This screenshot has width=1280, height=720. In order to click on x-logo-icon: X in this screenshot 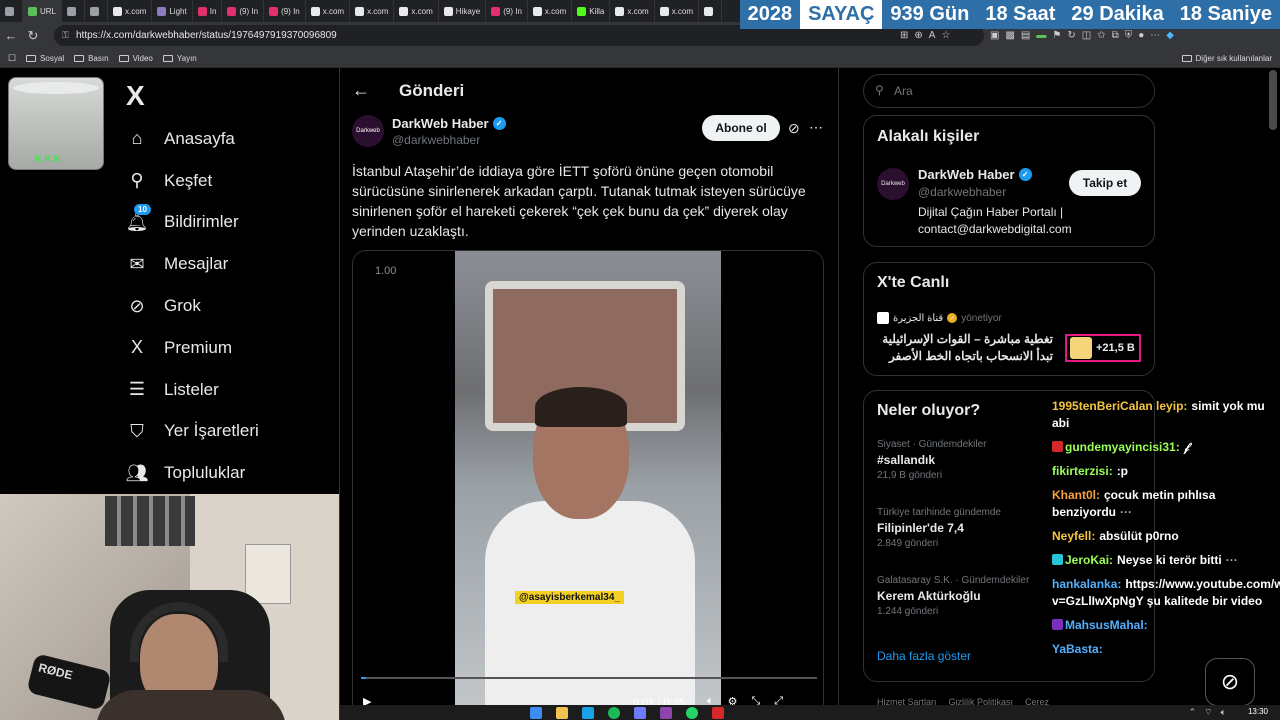, I will do `click(135, 96)`.